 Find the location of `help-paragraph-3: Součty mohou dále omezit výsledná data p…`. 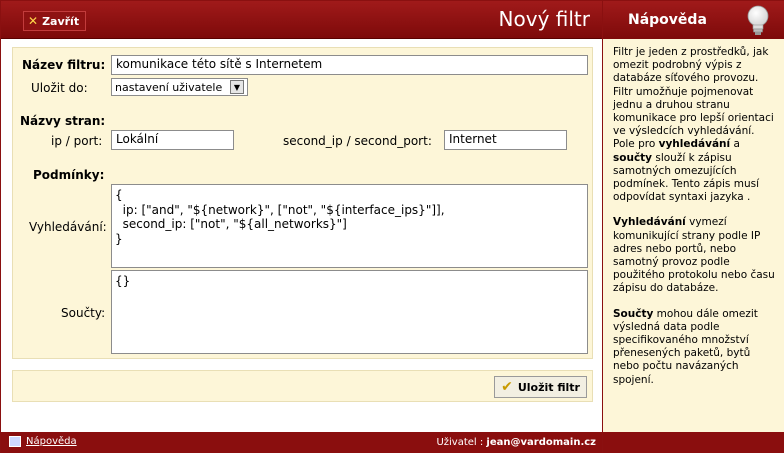

help-paragraph-3: Součty mohou dále omezit výsledná data p… is located at coordinates (685, 346).